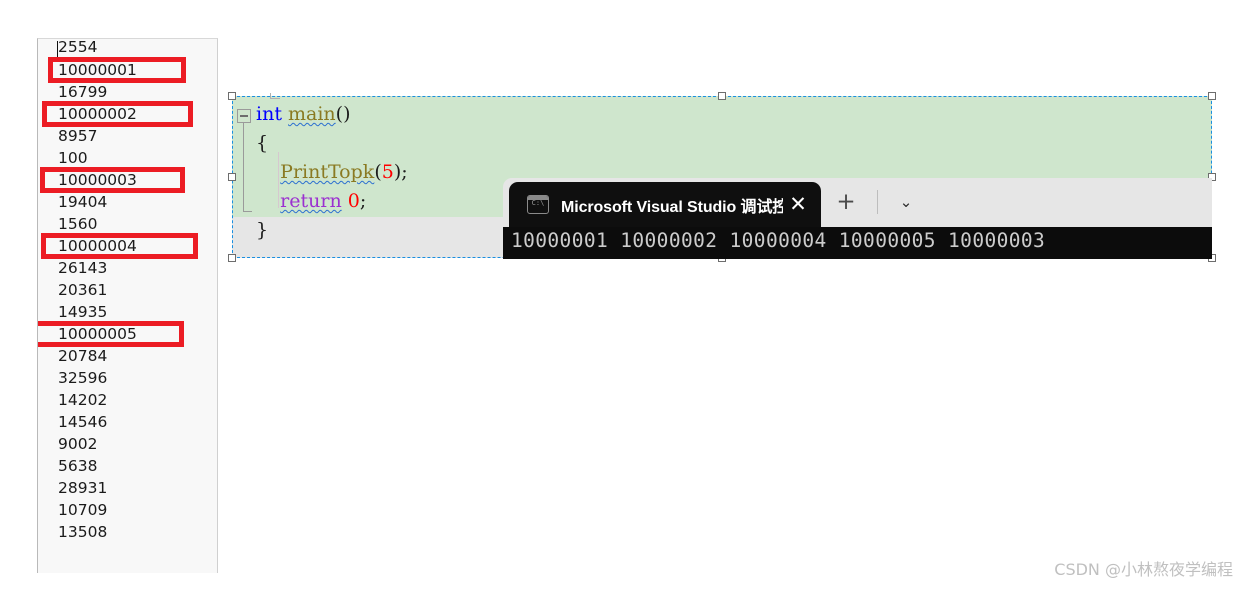  What do you see at coordinates (97, 70) in the screenshot?
I see `list-item-value: 10000001` at bounding box center [97, 70].